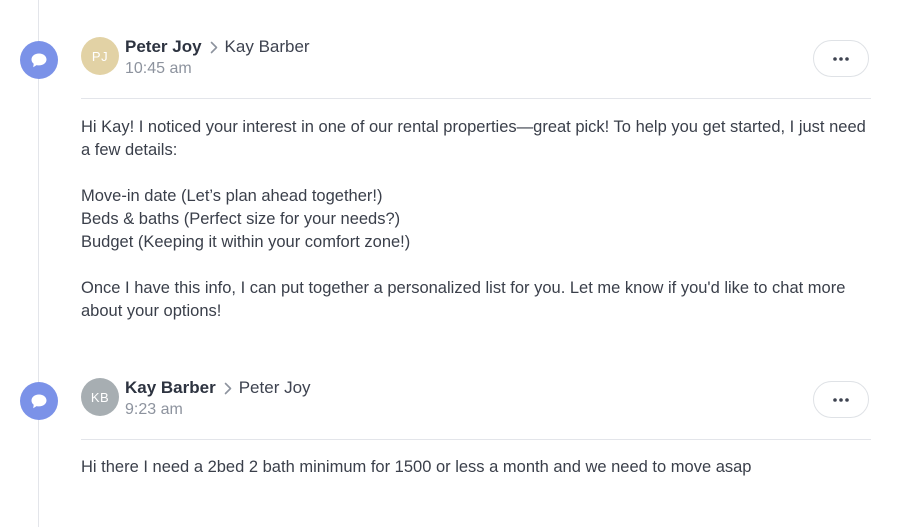 This screenshot has height=527, width=917. What do you see at coordinates (170, 388) in the screenshot?
I see `sender-name: Kay Barber` at bounding box center [170, 388].